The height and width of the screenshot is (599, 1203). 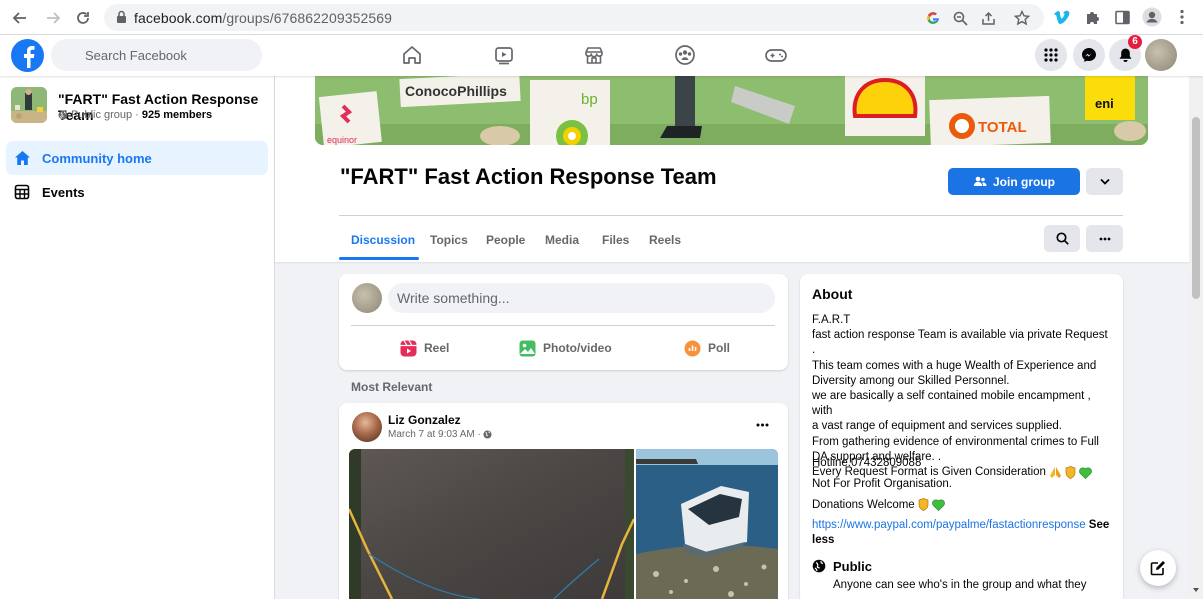 What do you see at coordinates (731, 215) in the screenshot?
I see `header-divider` at bounding box center [731, 215].